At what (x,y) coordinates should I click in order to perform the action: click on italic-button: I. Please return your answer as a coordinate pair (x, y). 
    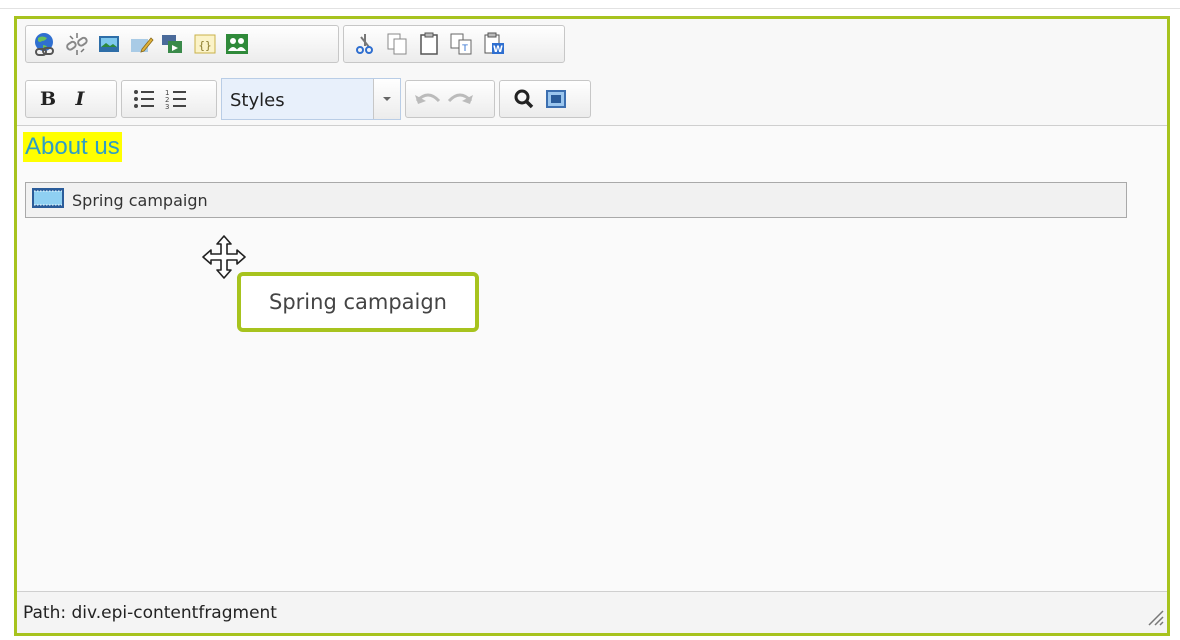
    Looking at the image, I should click on (80, 99).